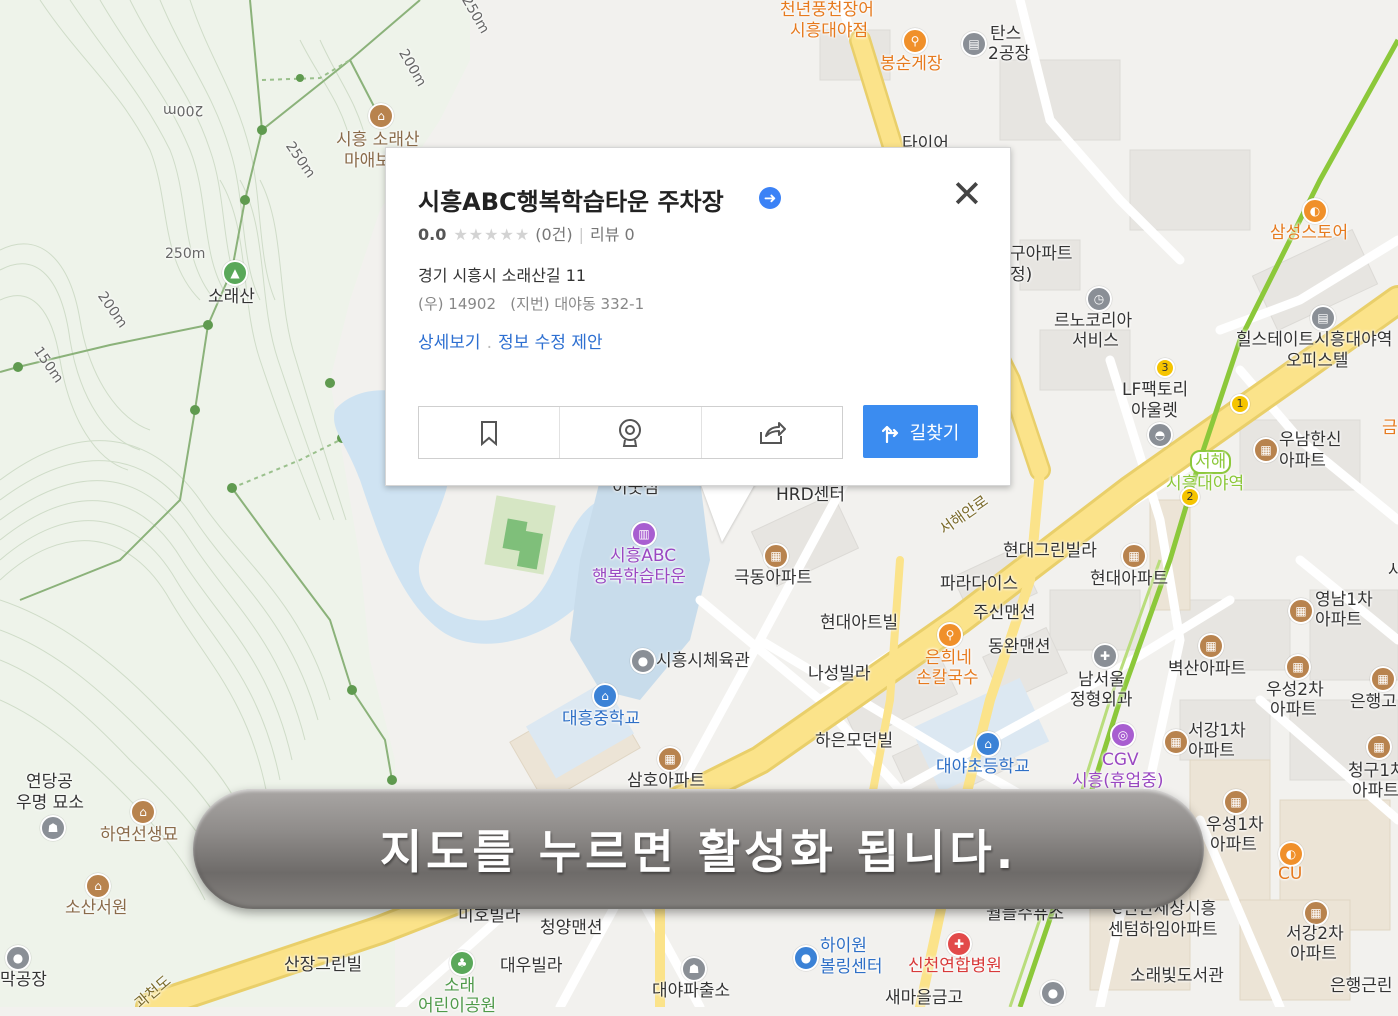 The image size is (1398, 1016). I want to click on cinema-icon: ◎, so click(1123, 735).